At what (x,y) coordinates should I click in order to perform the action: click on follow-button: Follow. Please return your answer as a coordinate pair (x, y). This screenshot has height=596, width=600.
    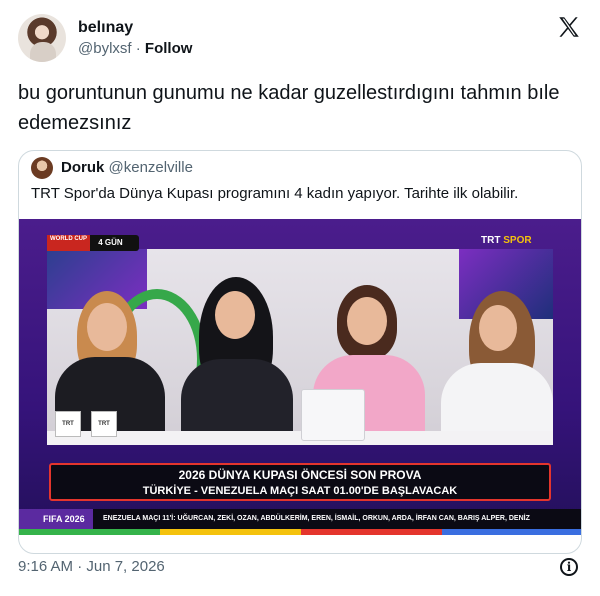
    Looking at the image, I should click on (169, 48).